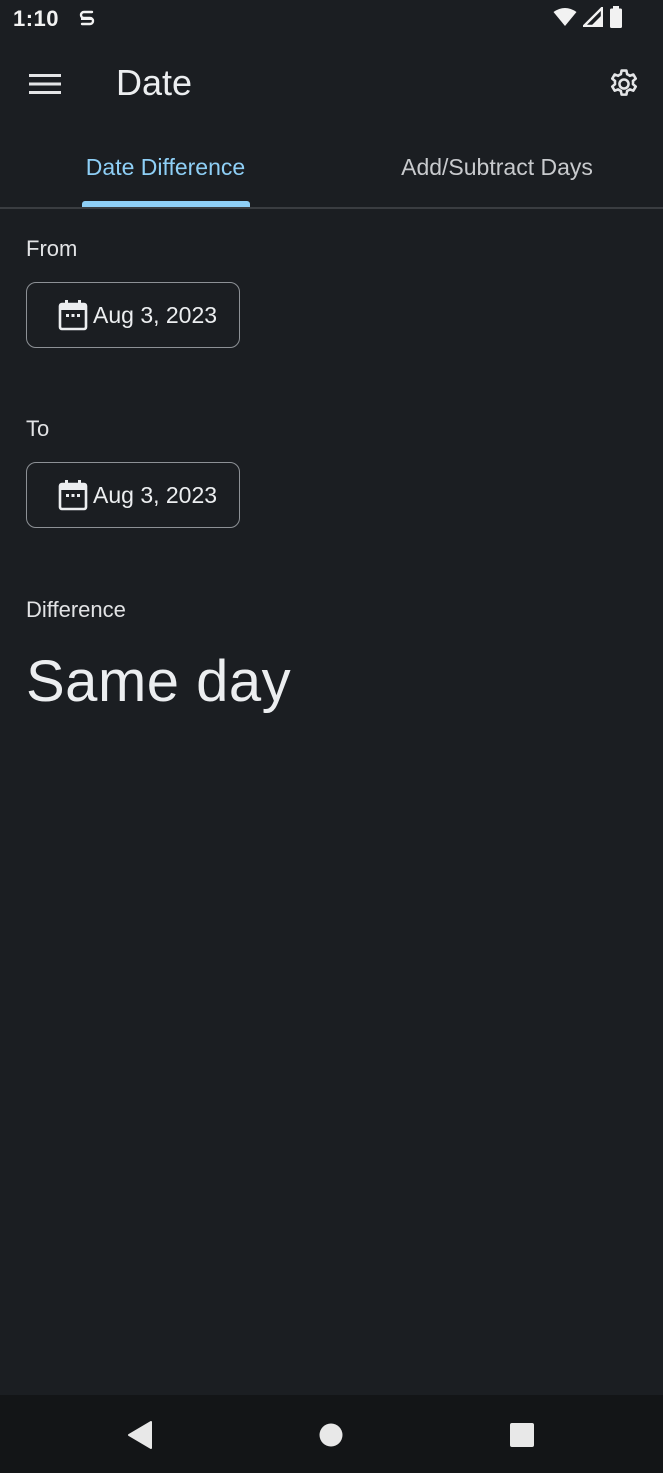  Describe the element at coordinates (52, 248) in the screenshot. I see `from-label: From` at that location.